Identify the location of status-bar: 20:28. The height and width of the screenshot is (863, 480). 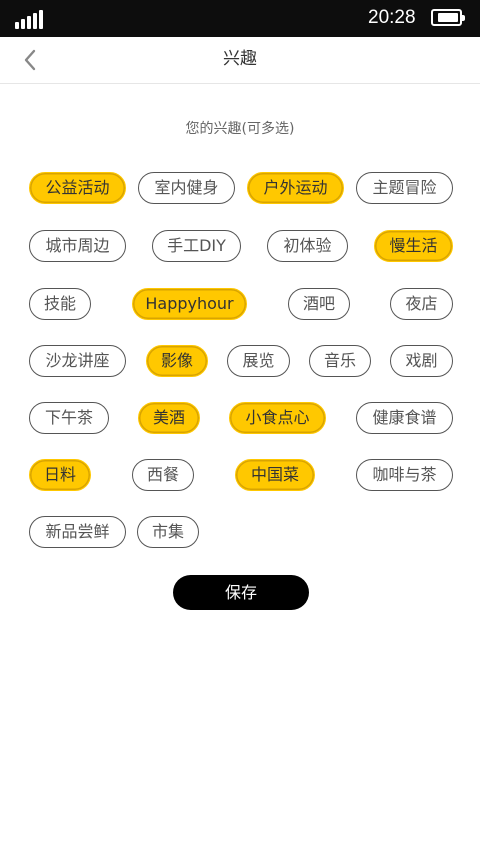
(240, 18).